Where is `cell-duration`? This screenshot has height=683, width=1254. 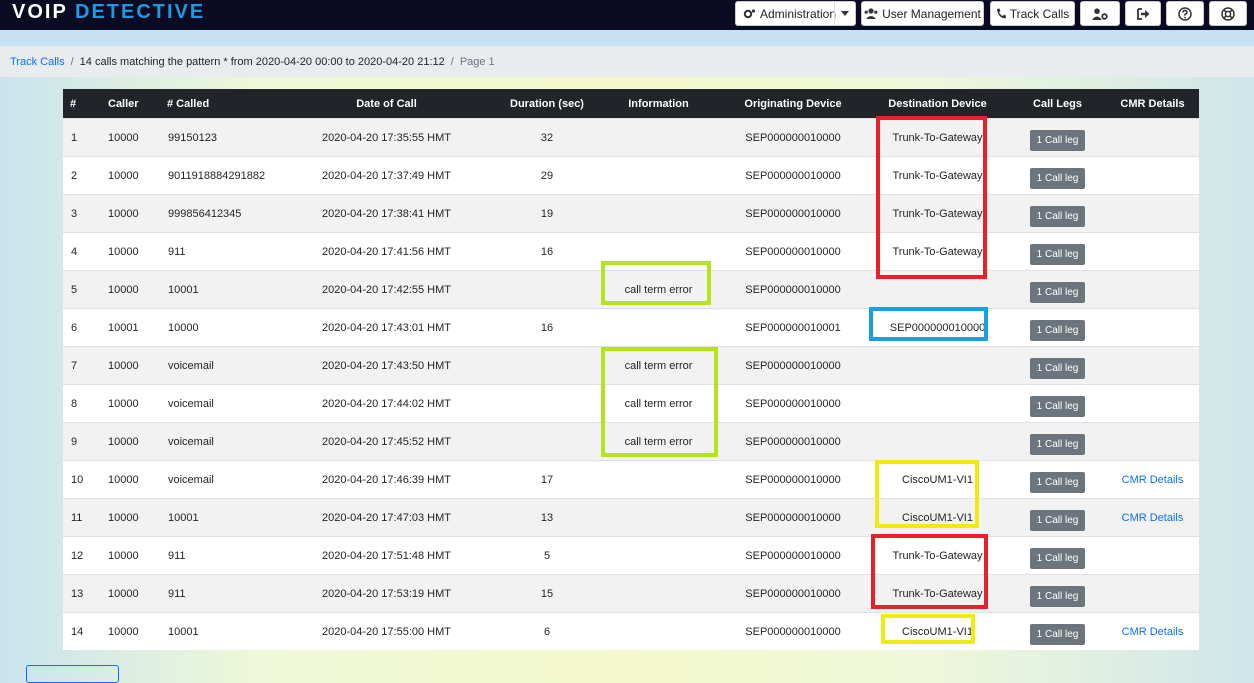
cell-duration is located at coordinates (547, 403).